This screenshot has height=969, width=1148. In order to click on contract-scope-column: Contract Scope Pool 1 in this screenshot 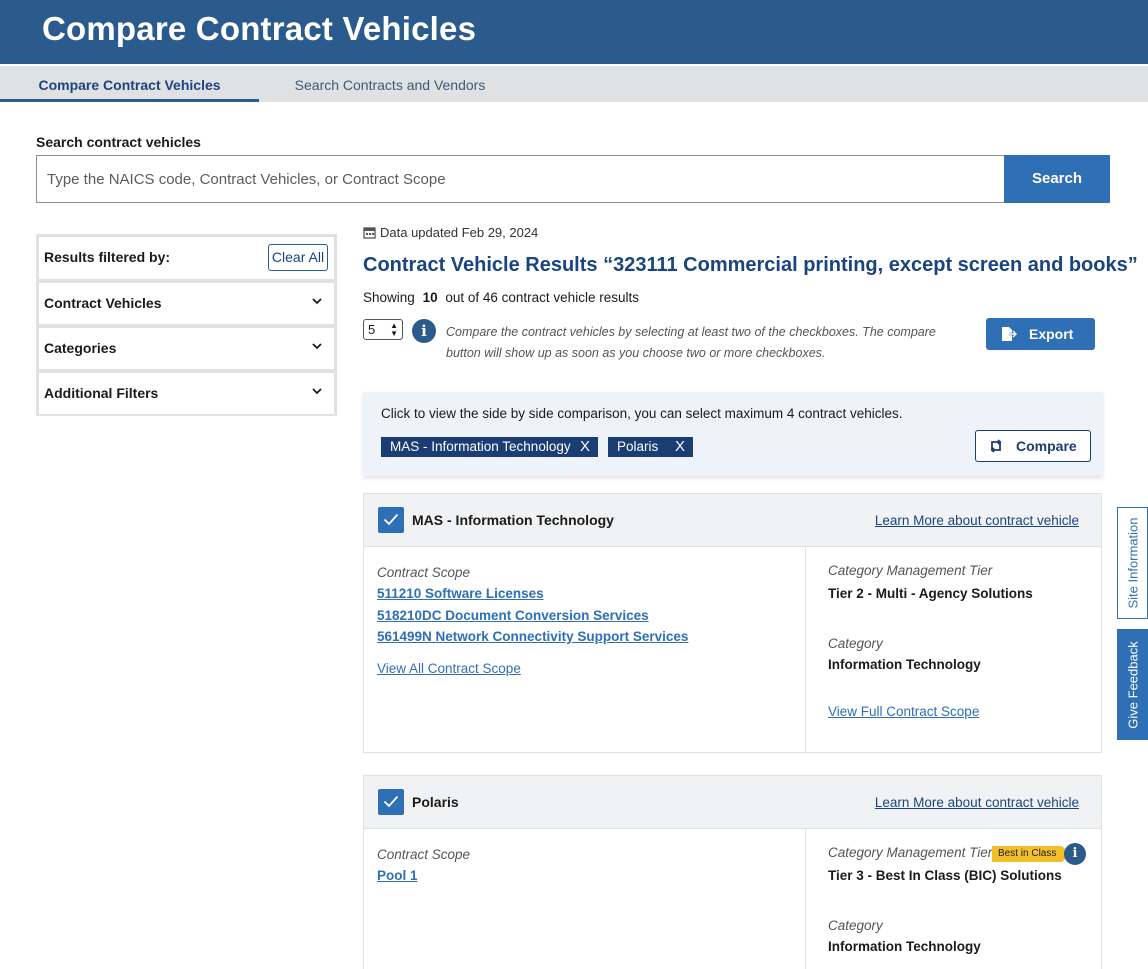, I will do `click(585, 899)`.